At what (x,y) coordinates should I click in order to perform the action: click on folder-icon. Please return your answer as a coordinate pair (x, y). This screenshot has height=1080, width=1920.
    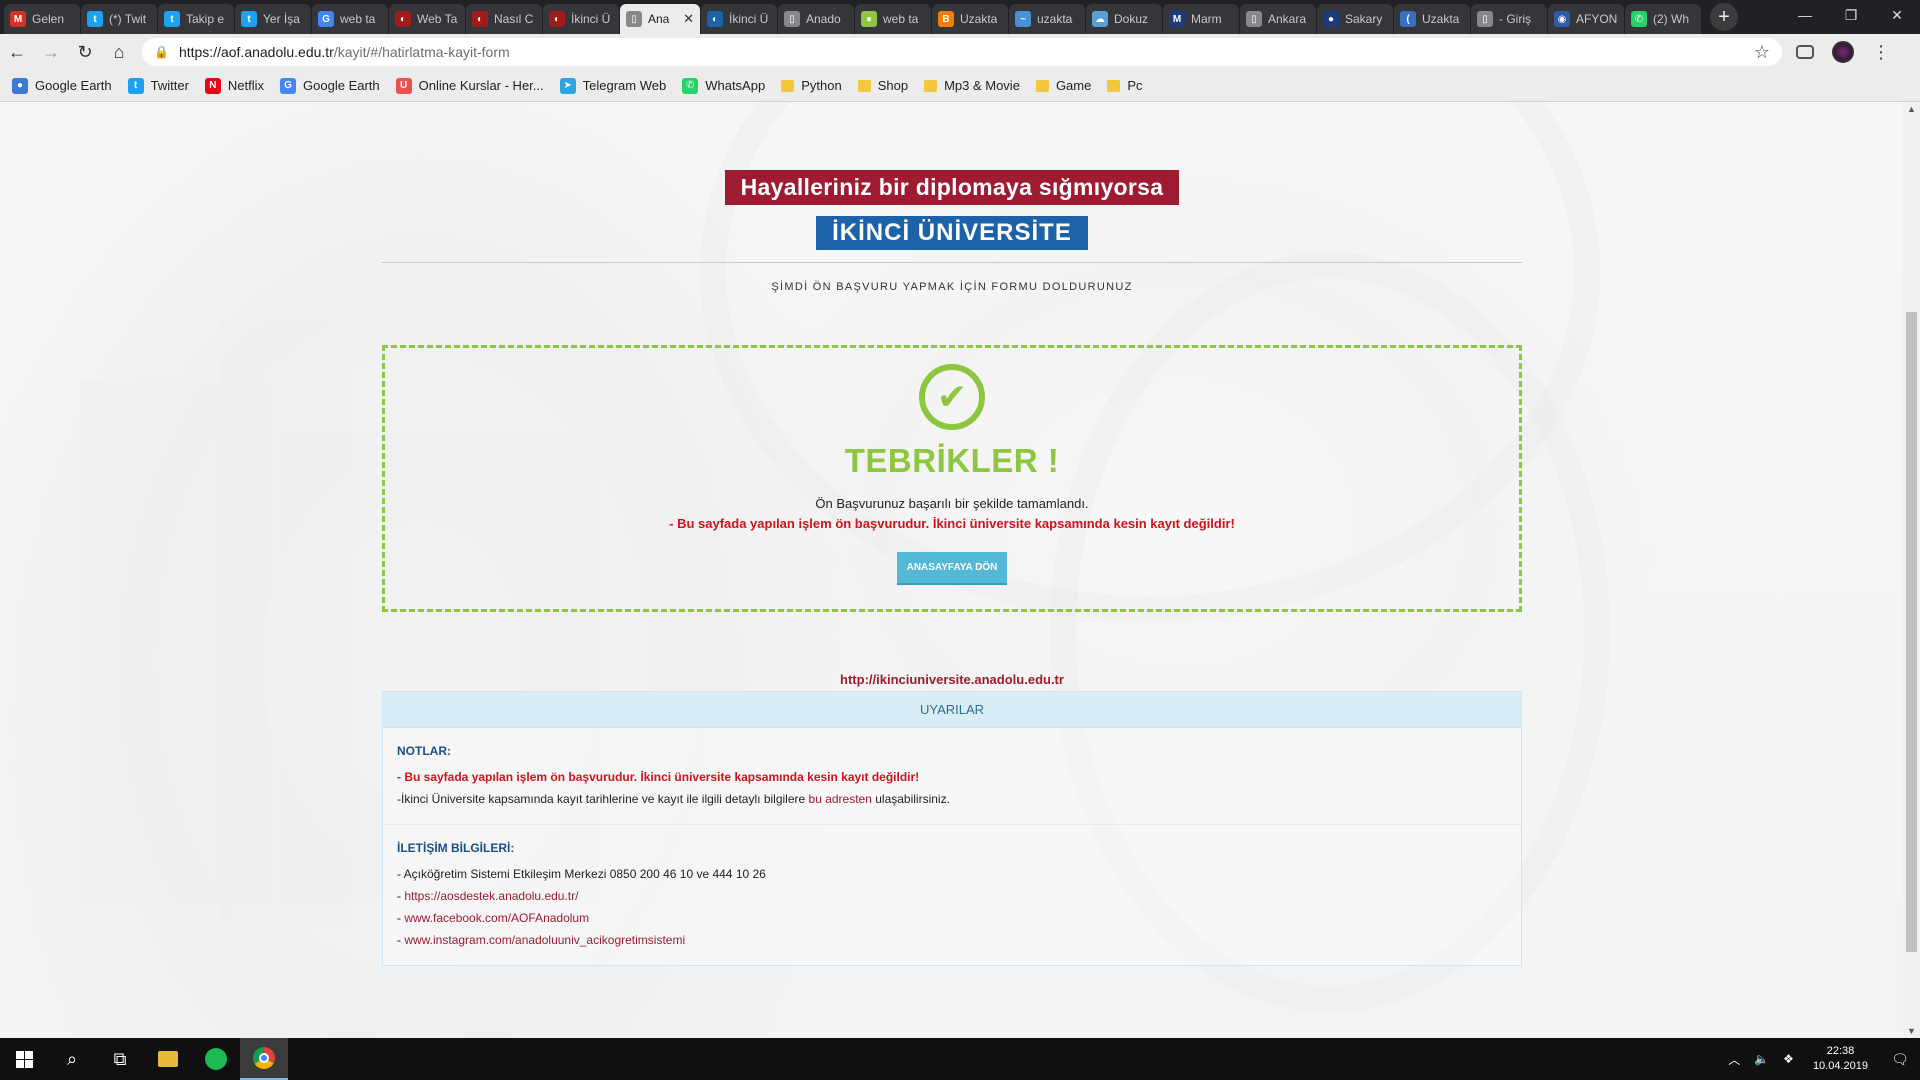
    Looking at the image, I should click on (788, 85).